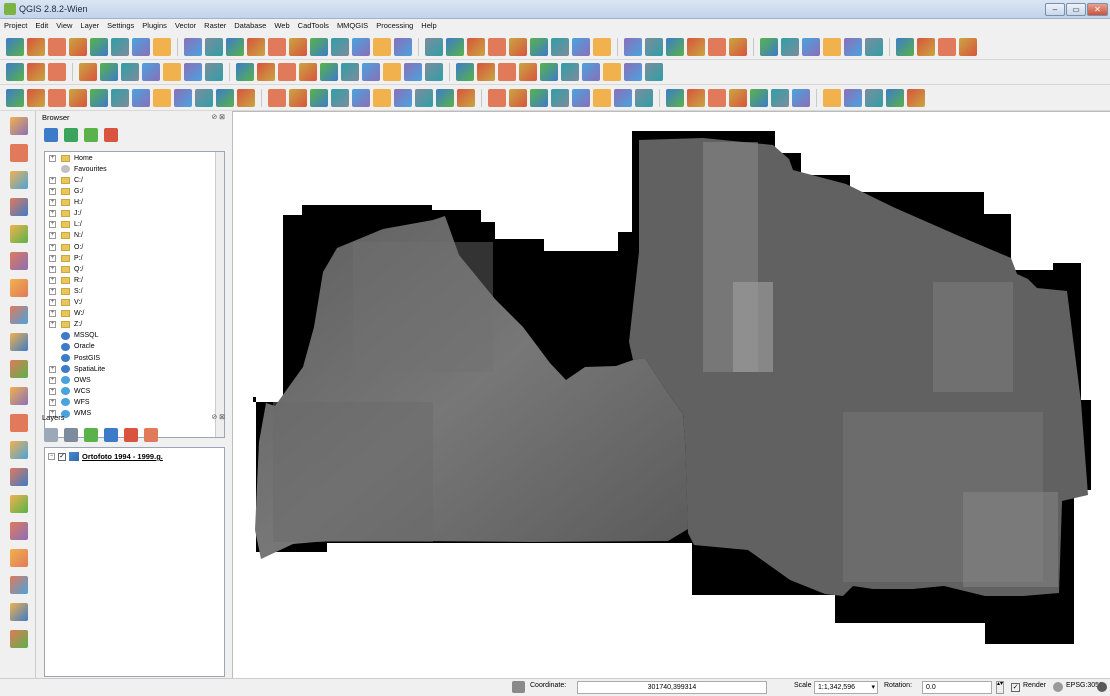  What do you see at coordinates (1055, 9) in the screenshot?
I see `minimize-button: –` at bounding box center [1055, 9].